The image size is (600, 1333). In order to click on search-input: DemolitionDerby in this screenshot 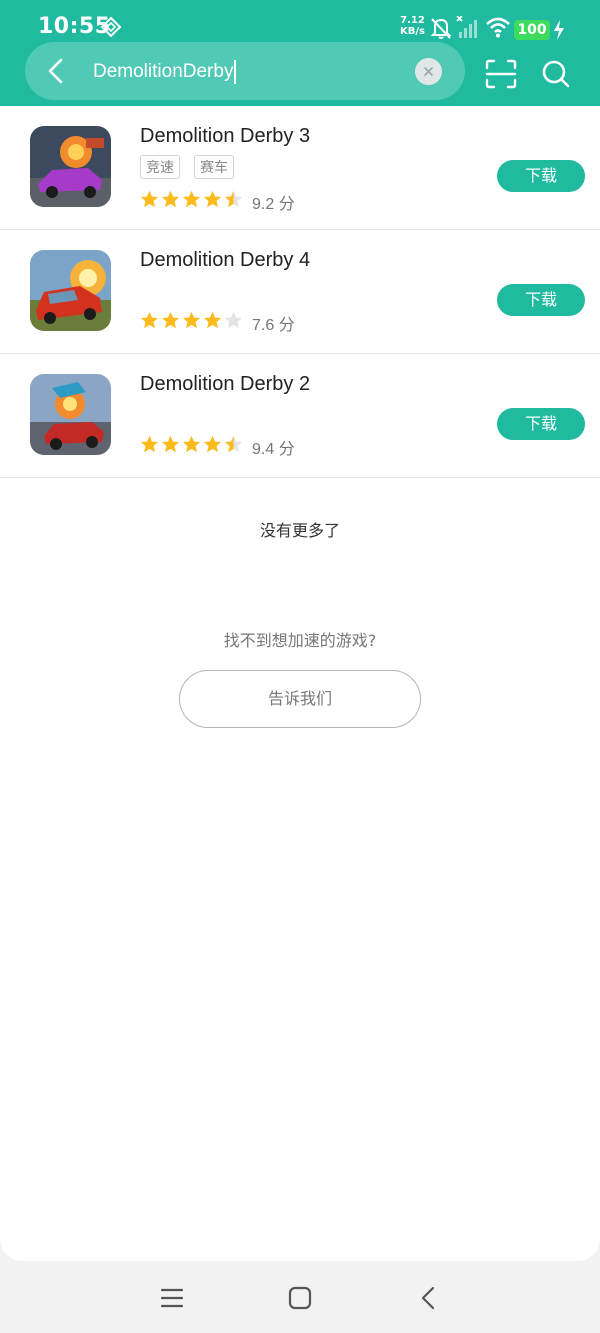, I will do `click(164, 72)`.